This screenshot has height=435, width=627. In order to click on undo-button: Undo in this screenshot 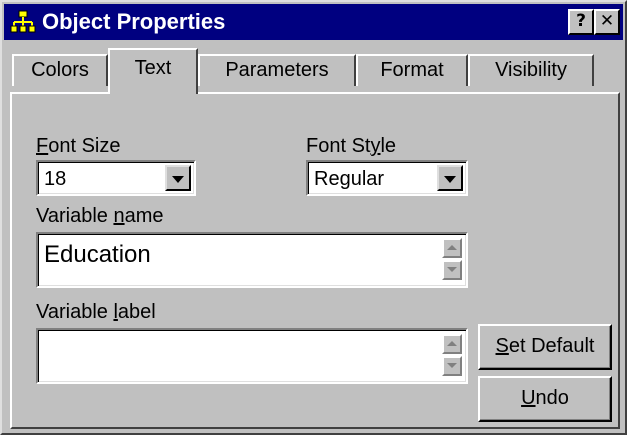, I will do `click(545, 399)`.